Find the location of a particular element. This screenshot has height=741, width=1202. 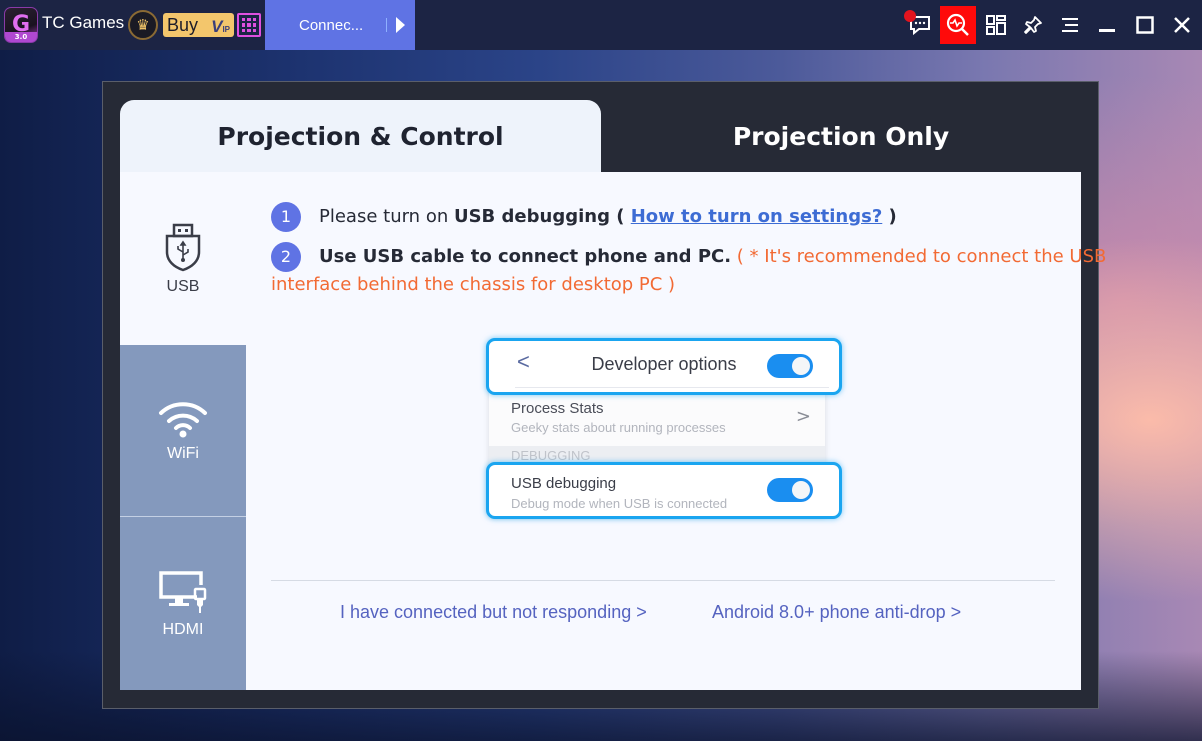

layout-grid-button is located at coordinates (996, 25).